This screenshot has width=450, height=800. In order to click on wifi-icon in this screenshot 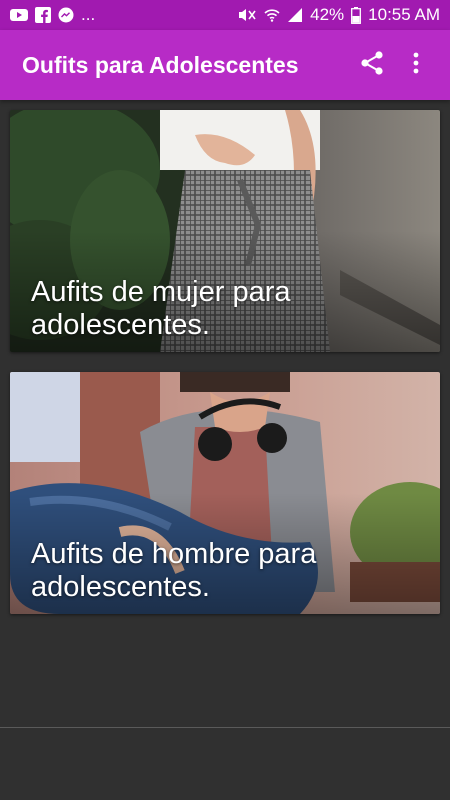, I will do `click(272, 15)`.